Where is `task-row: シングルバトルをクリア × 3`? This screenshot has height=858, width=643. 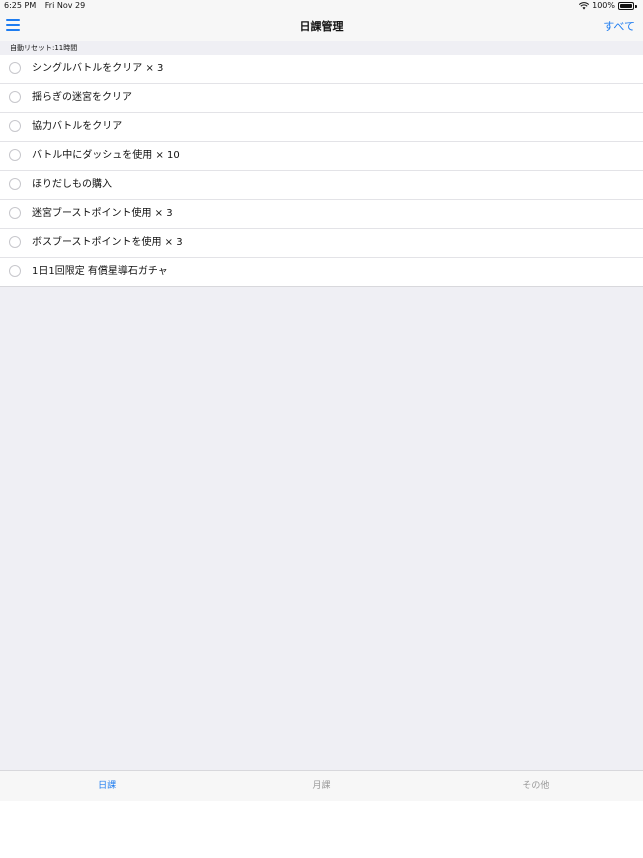
task-row: シングルバトルをクリア × 3 is located at coordinates (321, 69).